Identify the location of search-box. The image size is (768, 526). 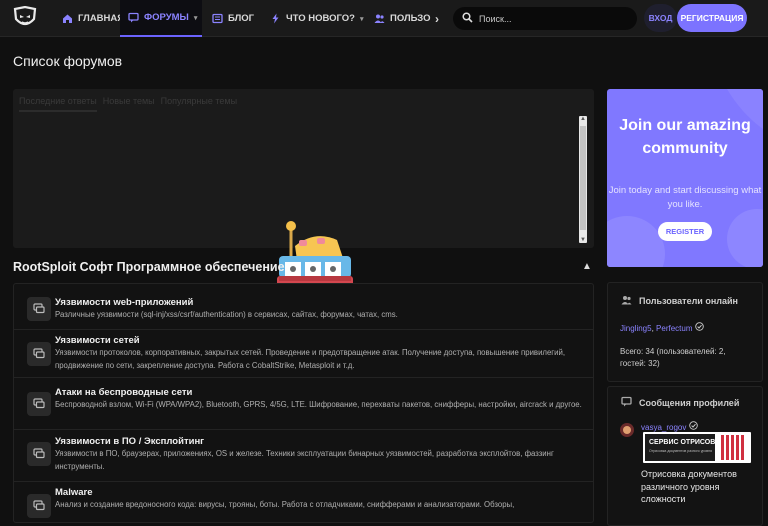
(545, 18).